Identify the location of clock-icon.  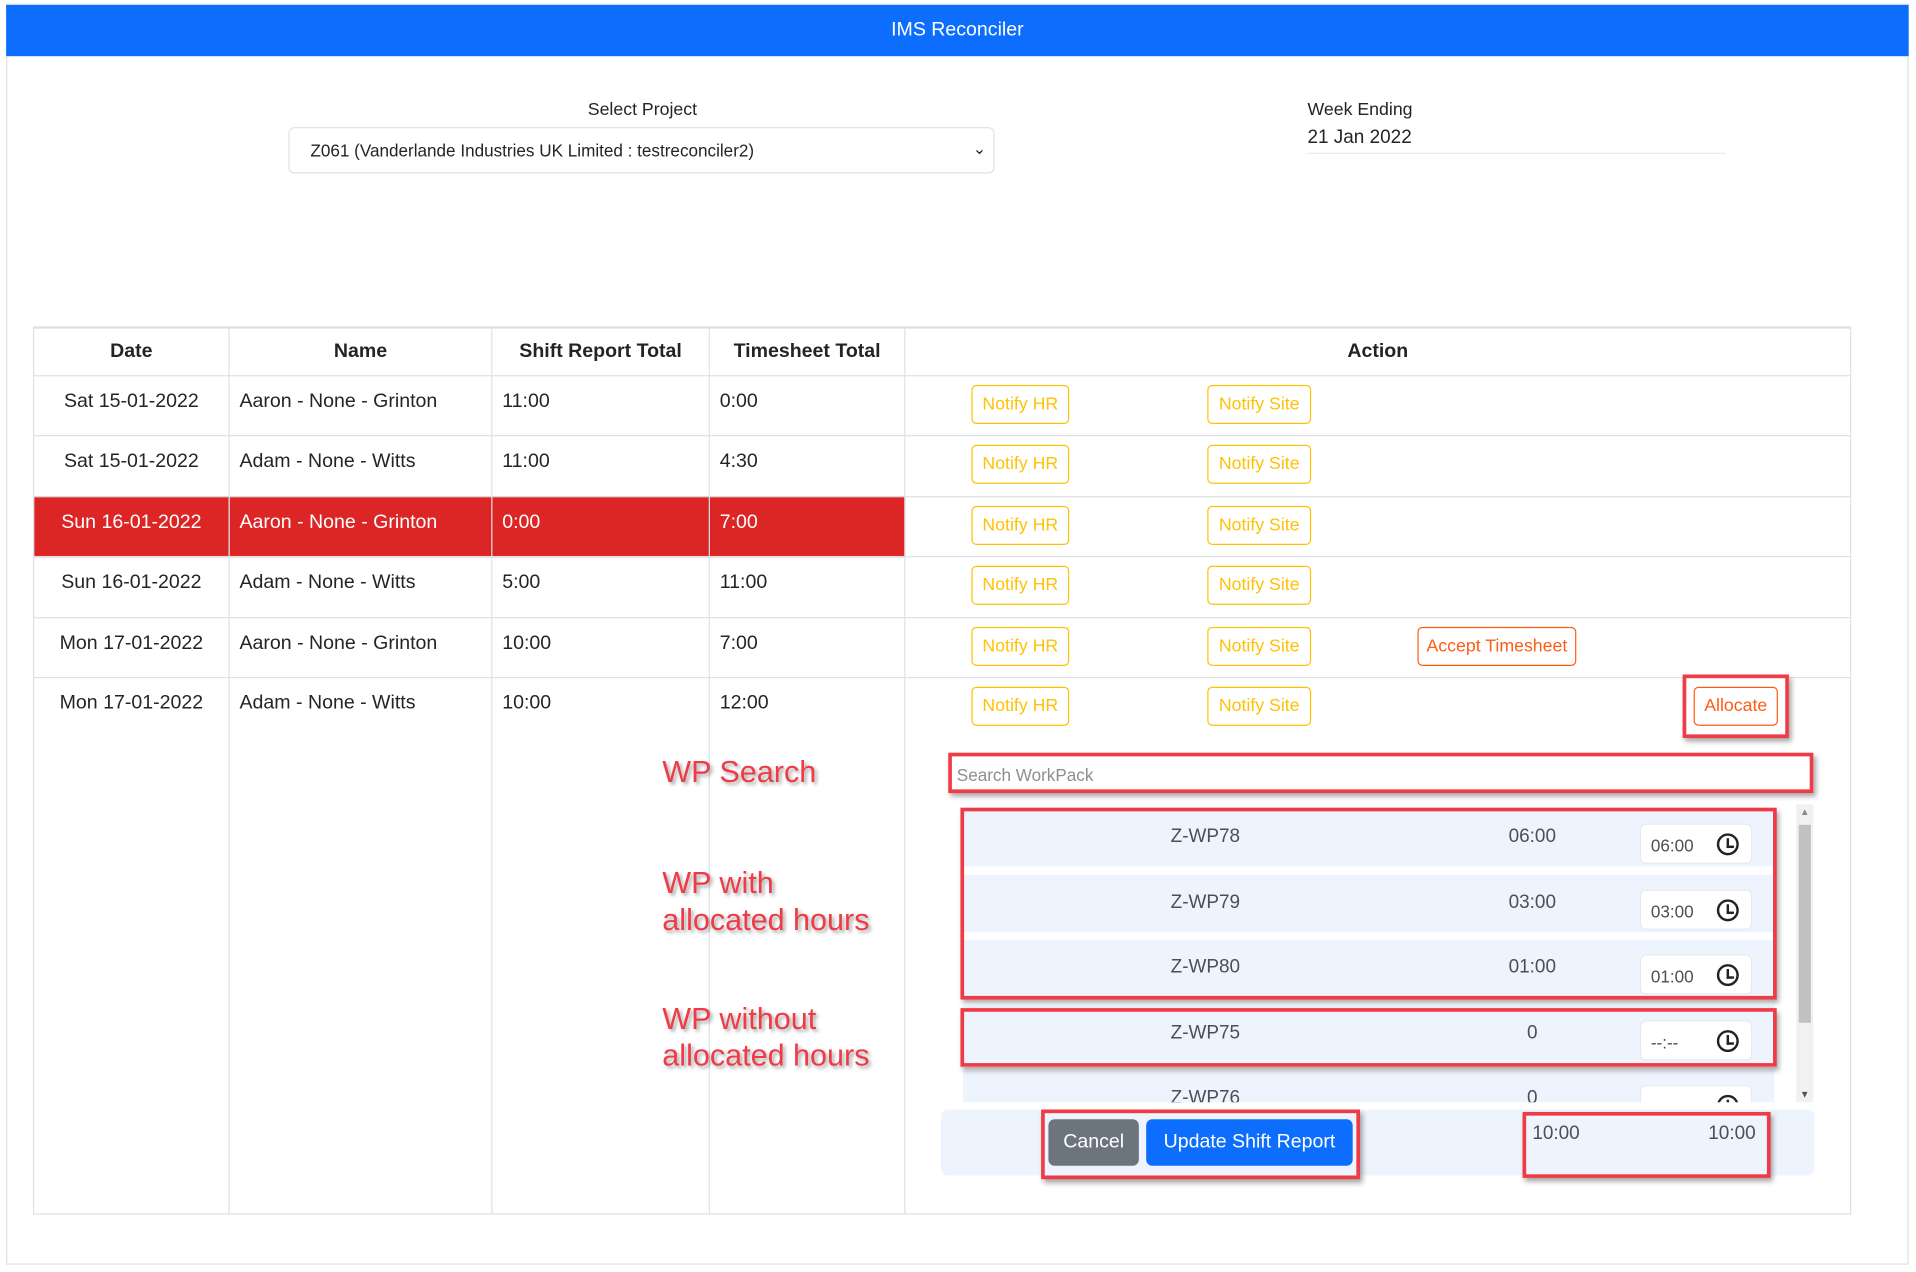
(1727, 1098).